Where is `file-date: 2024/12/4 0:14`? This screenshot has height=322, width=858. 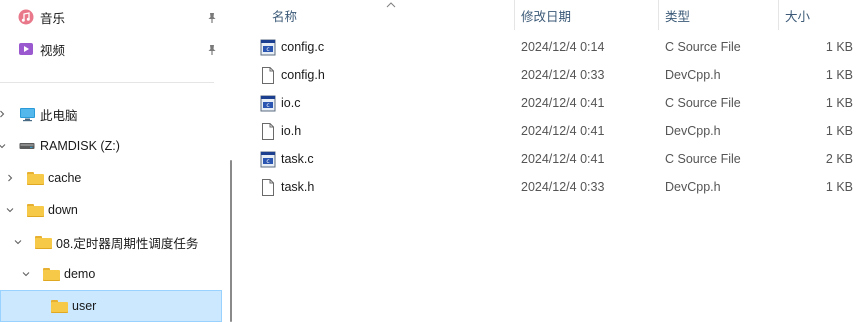
file-date: 2024/12/4 0:14 is located at coordinates (563, 47).